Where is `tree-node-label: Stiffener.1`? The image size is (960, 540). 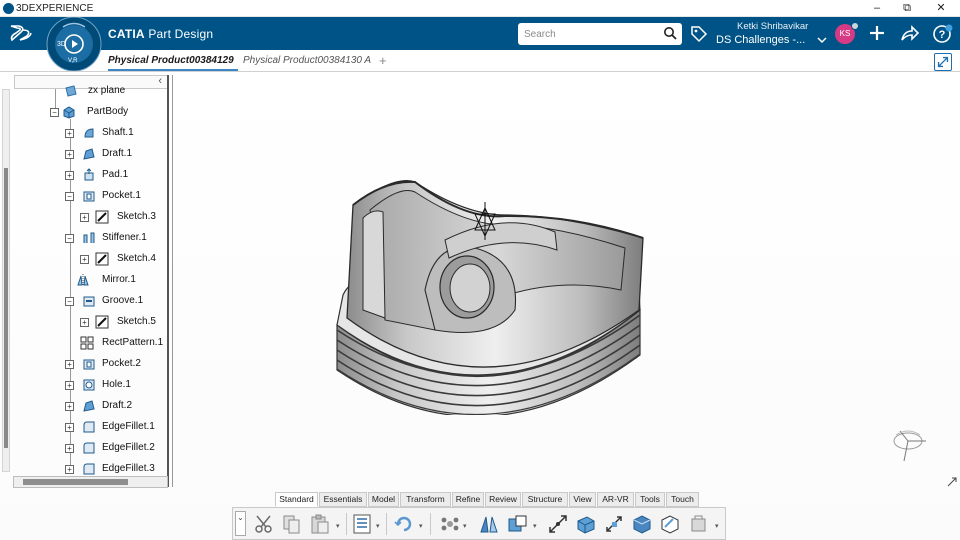
tree-node-label: Stiffener.1 is located at coordinates (124, 237).